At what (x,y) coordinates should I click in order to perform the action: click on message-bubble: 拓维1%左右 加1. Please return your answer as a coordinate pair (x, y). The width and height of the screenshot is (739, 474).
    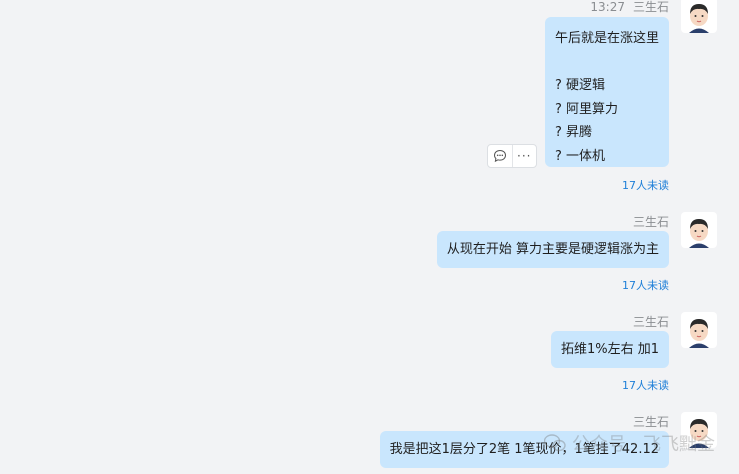
    Looking at the image, I should click on (609, 349).